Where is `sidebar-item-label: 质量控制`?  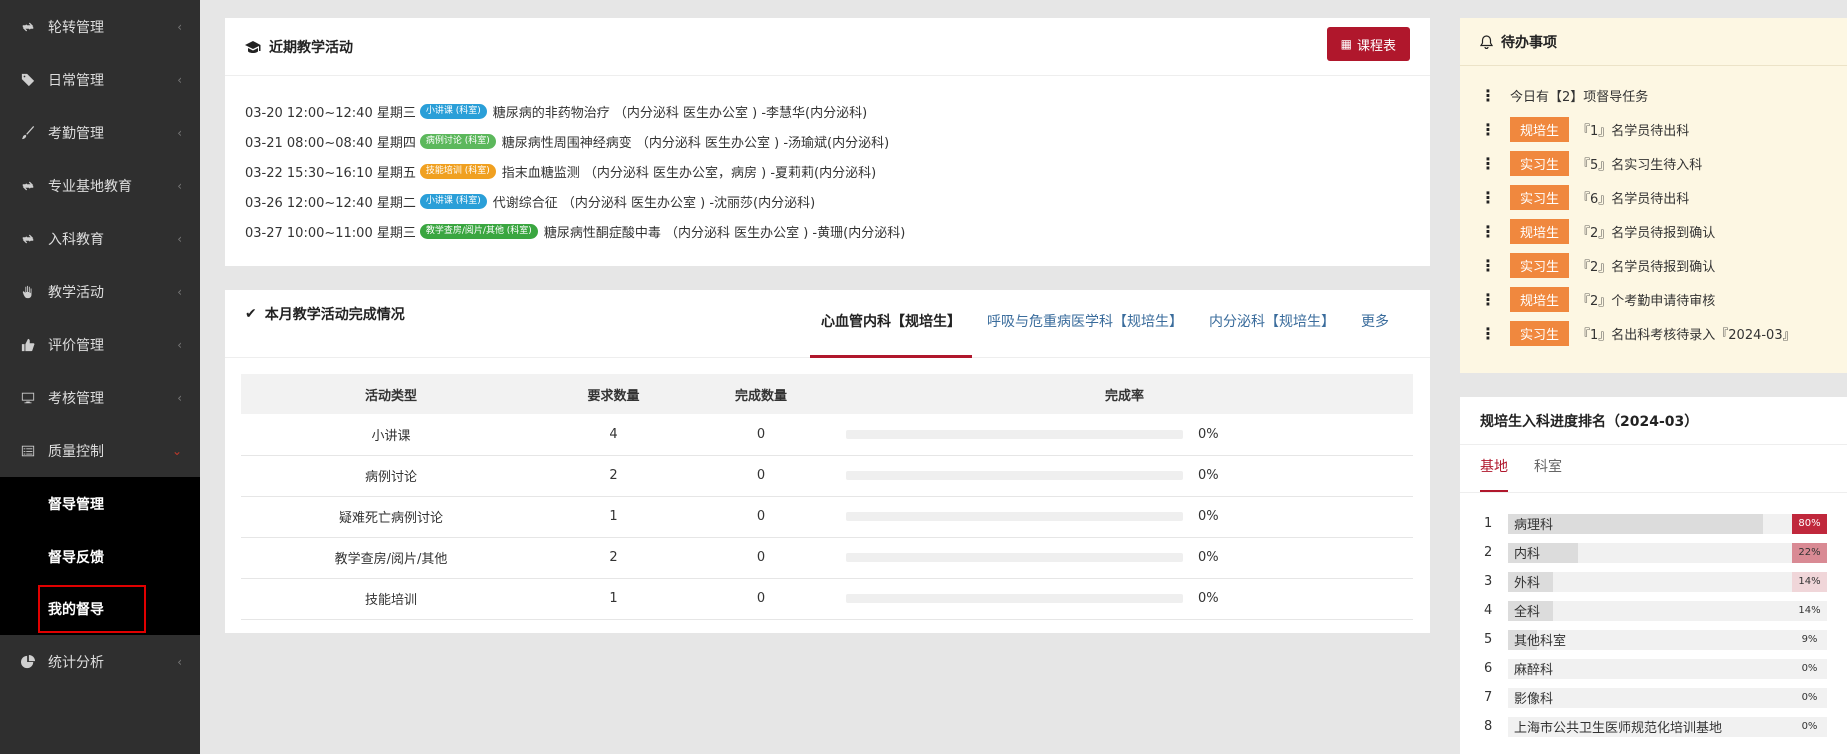 sidebar-item-label: 质量控制 is located at coordinates (76, 451).